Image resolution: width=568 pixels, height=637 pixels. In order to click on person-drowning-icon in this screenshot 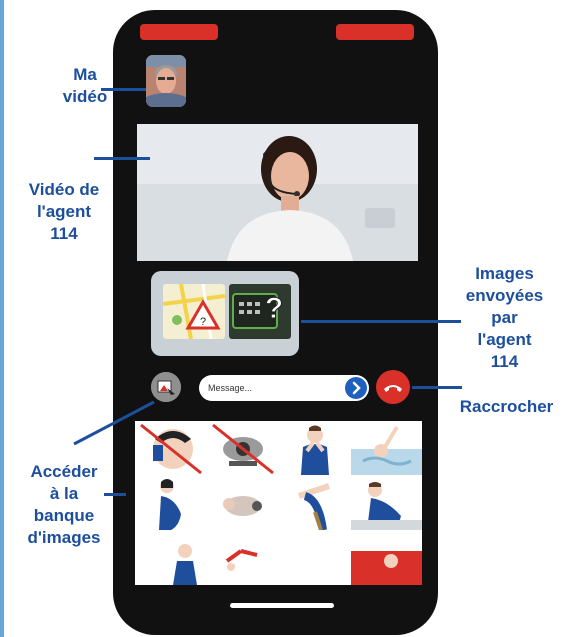, I will do `click(386, 450)`.